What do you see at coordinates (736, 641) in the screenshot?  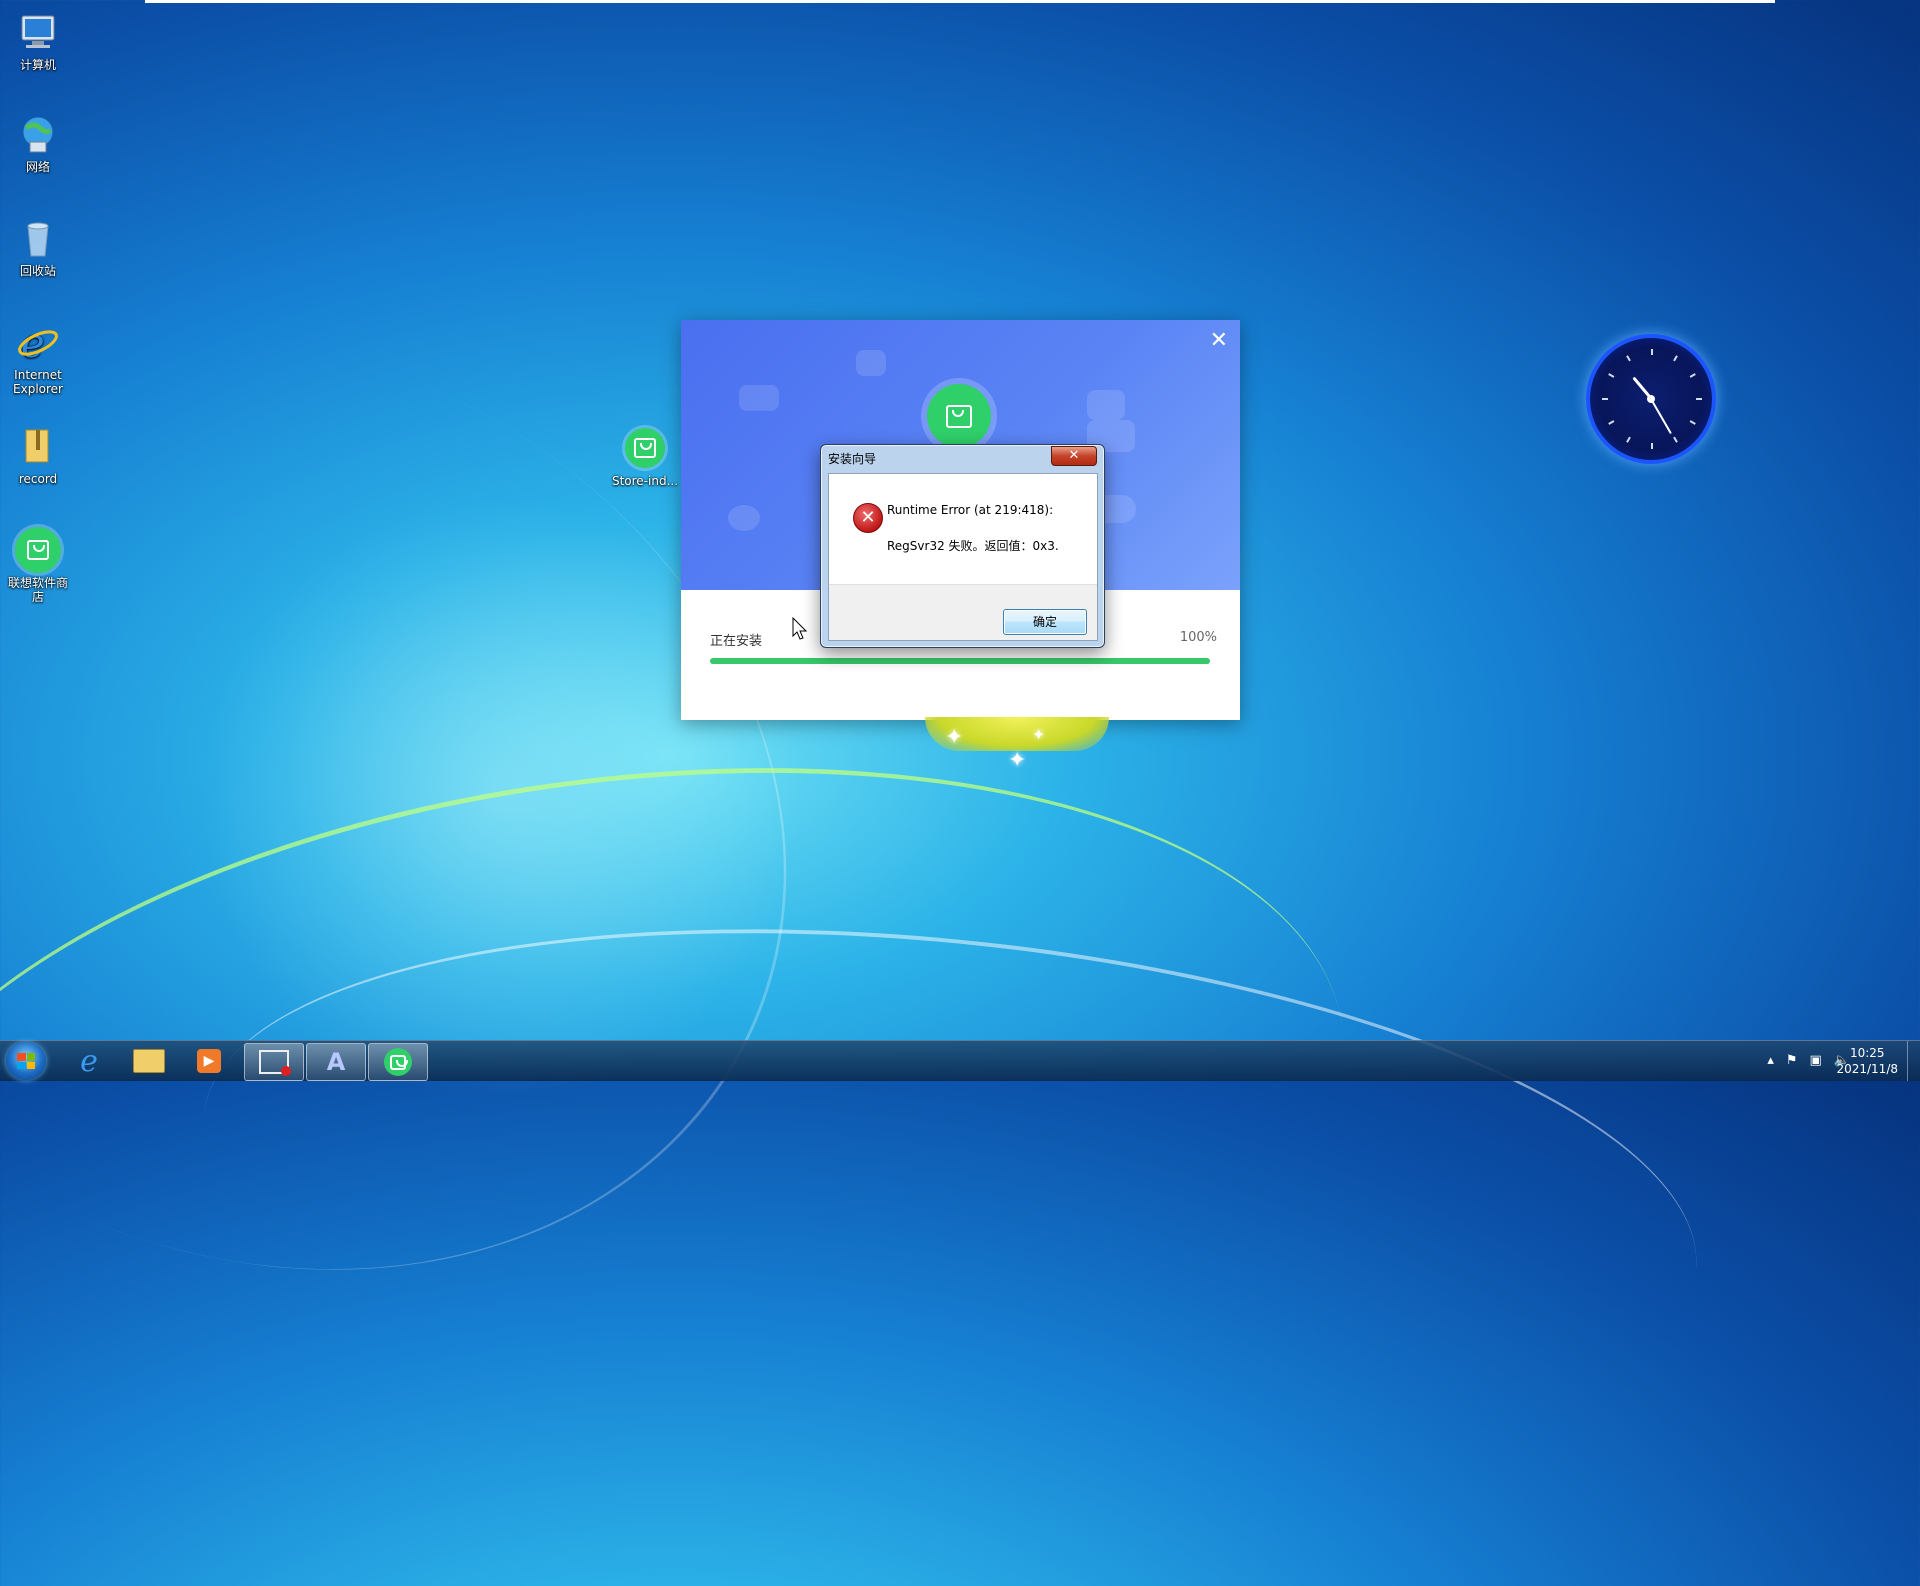 I see `install-status-label: 正在安装` at bounding box center [736, 641].